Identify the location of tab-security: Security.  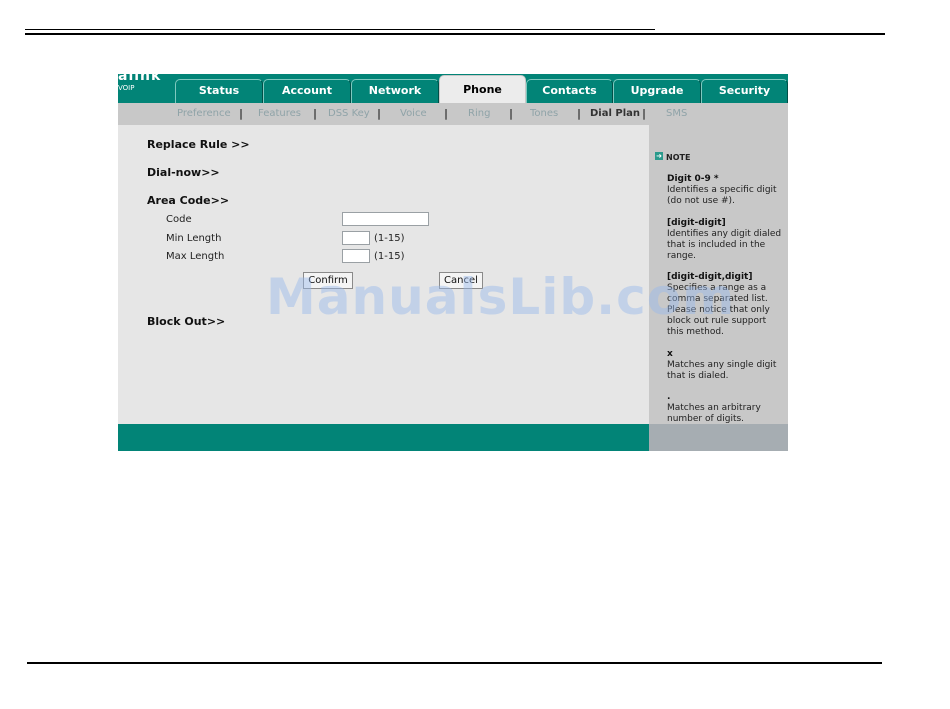
(744, 91).